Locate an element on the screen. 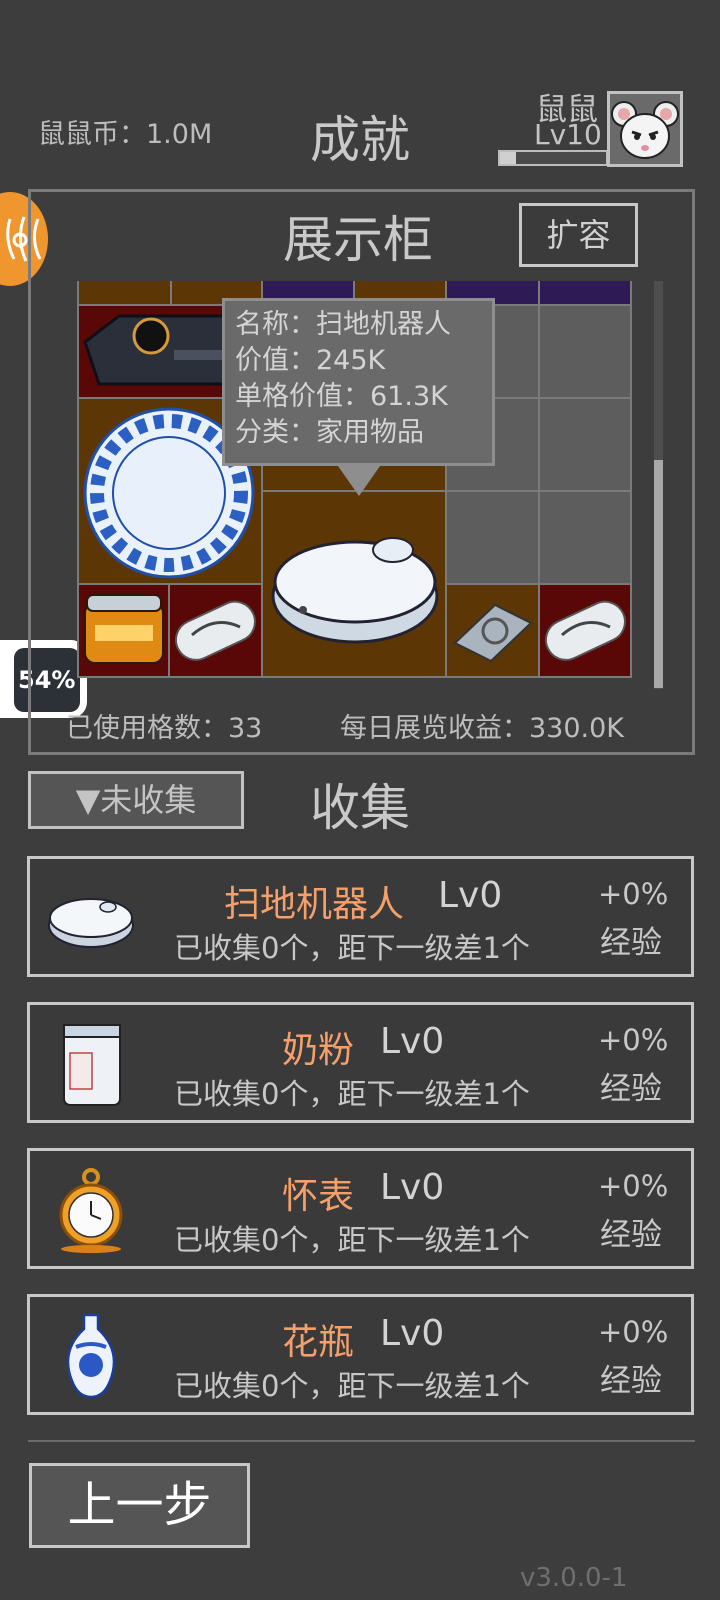  golden-jar-icon is located at coordinates (124, 629).